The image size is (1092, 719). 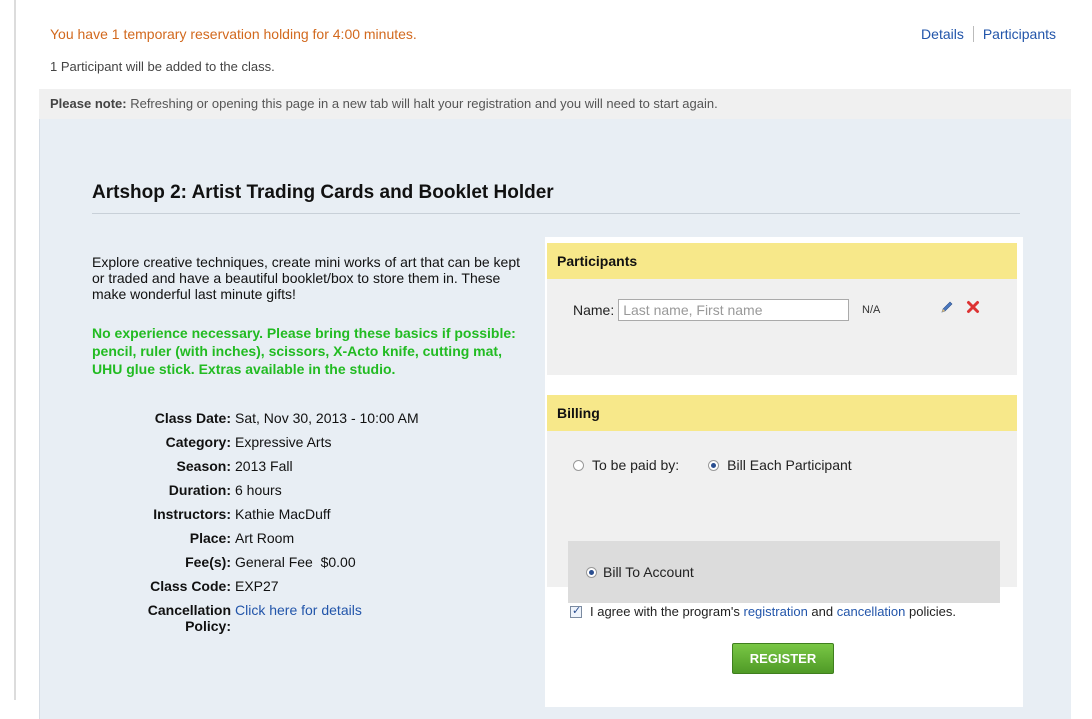 I want to click on detail-value: General Fee $0.00, so click(x=295, y=562).